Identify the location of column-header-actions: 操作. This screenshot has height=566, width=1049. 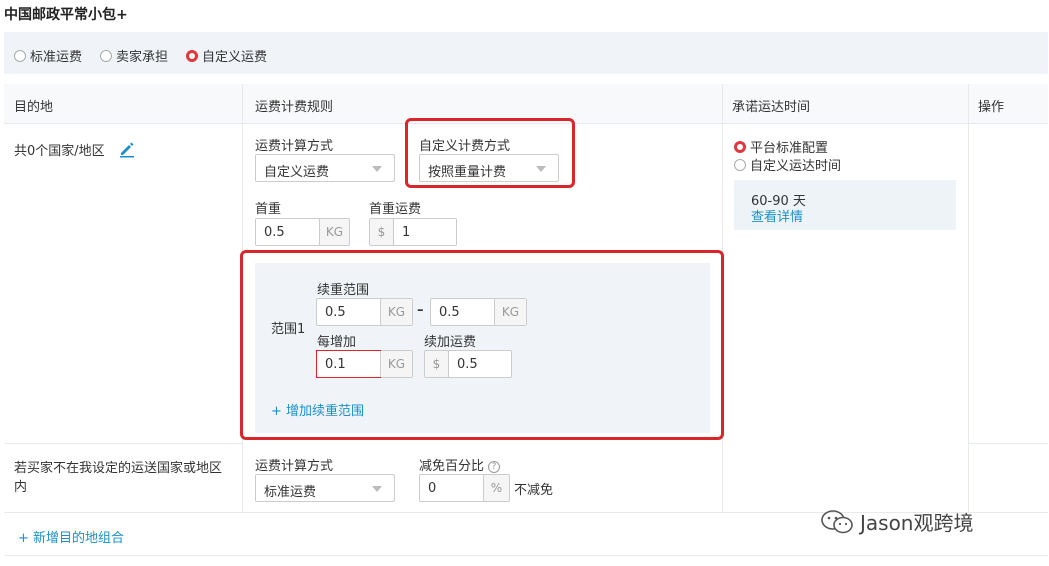
(1008, 104).